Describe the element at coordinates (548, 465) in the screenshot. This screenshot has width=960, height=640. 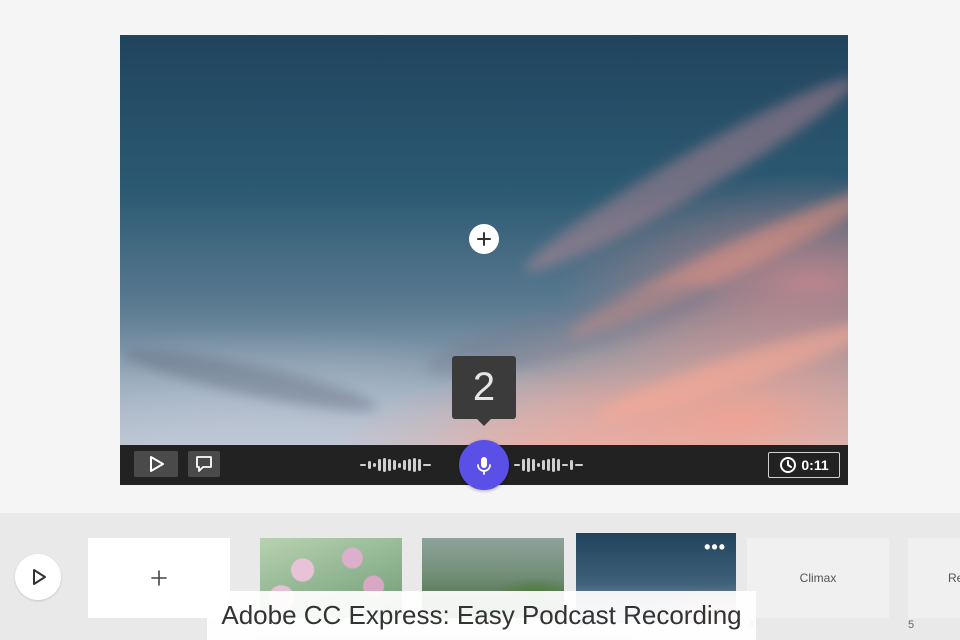
I see `audio-waveform-right` at that location.